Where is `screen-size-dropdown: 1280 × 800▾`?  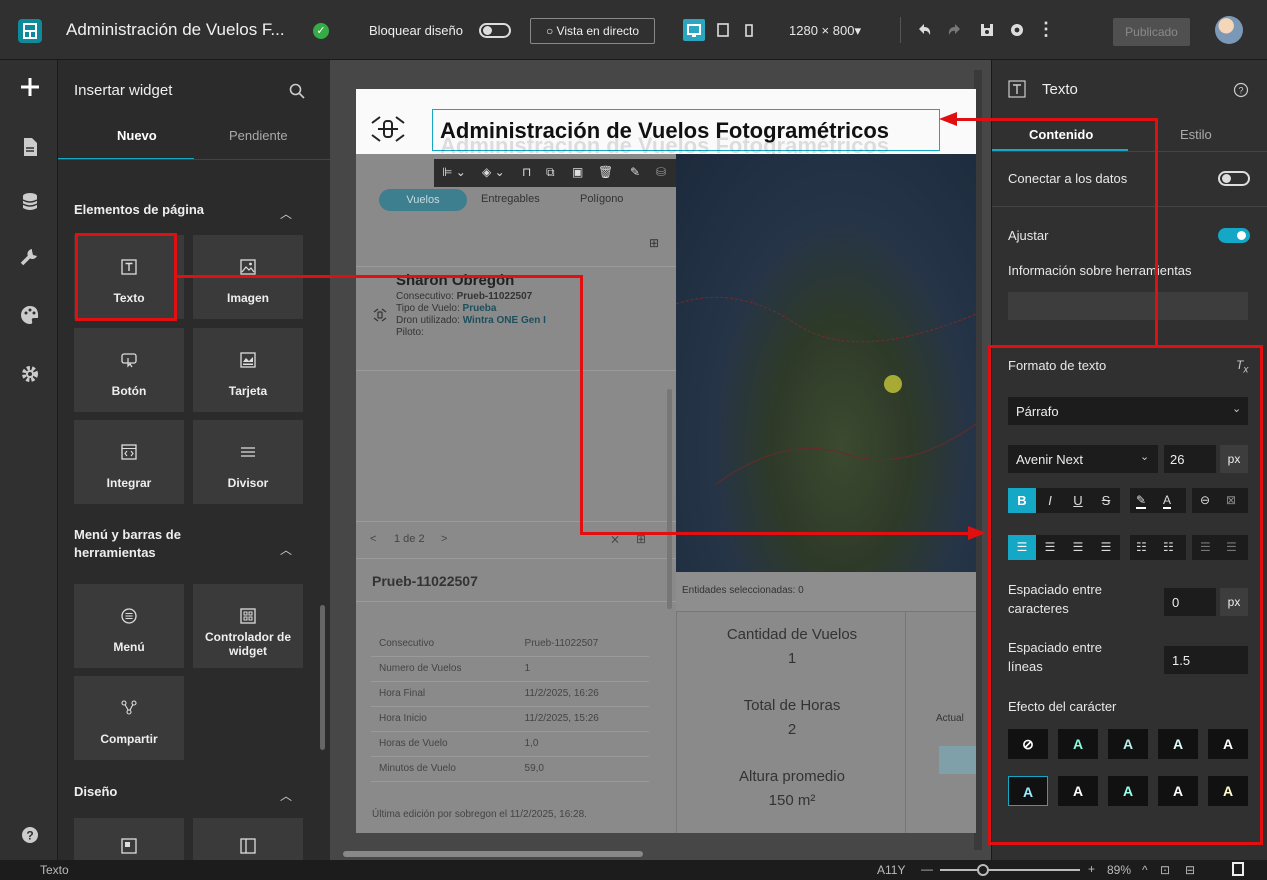
screen-size-dropdown: 1280 × 800▾ is located at coordinates (825, 31).